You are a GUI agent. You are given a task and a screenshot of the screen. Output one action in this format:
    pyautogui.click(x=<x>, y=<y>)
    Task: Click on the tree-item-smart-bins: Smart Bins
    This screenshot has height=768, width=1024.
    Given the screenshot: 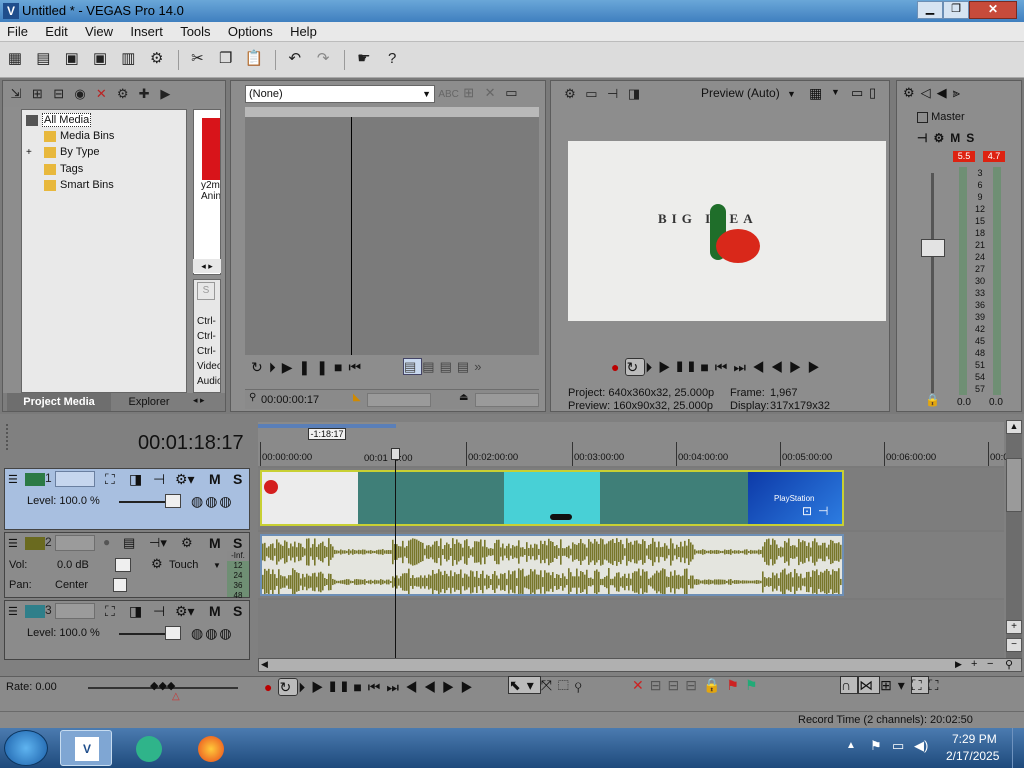 What is the action you would take?
    pyautogui.click(x=104, y=185)
    